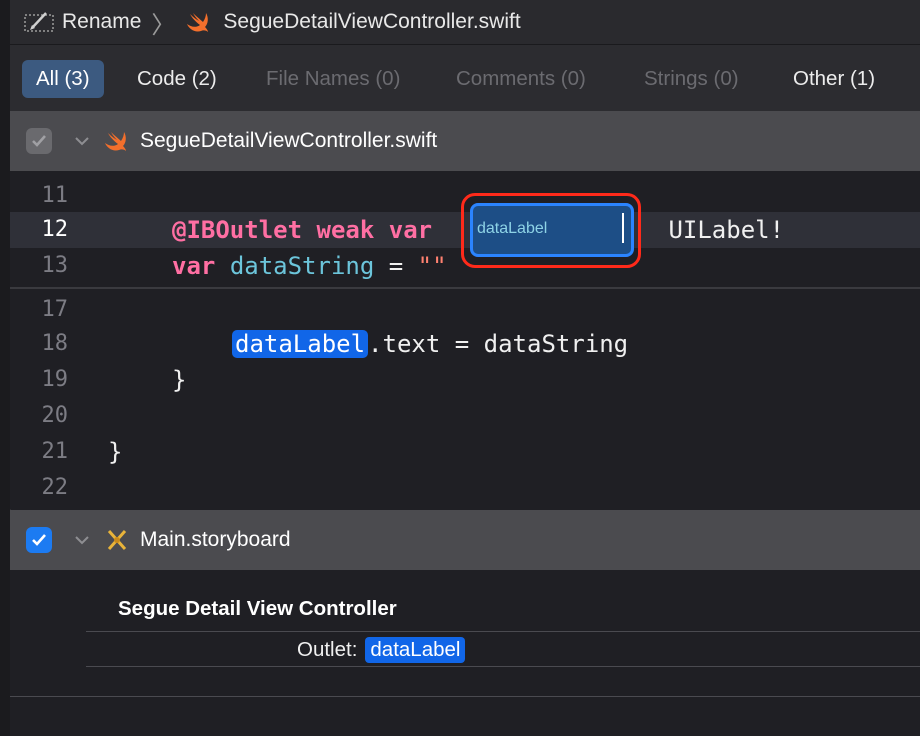 The image size is (920, 736). What do you see at coordinates (39, 22) in the screenshot?
I see `rename-icon` at bounding box center [39, 22].